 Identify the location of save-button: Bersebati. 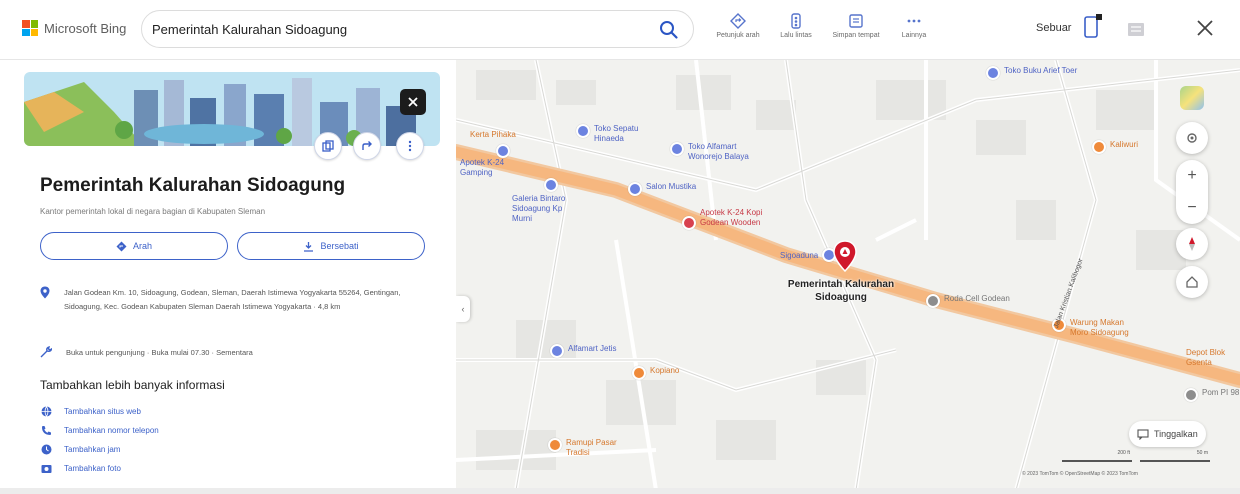
(331, 246).